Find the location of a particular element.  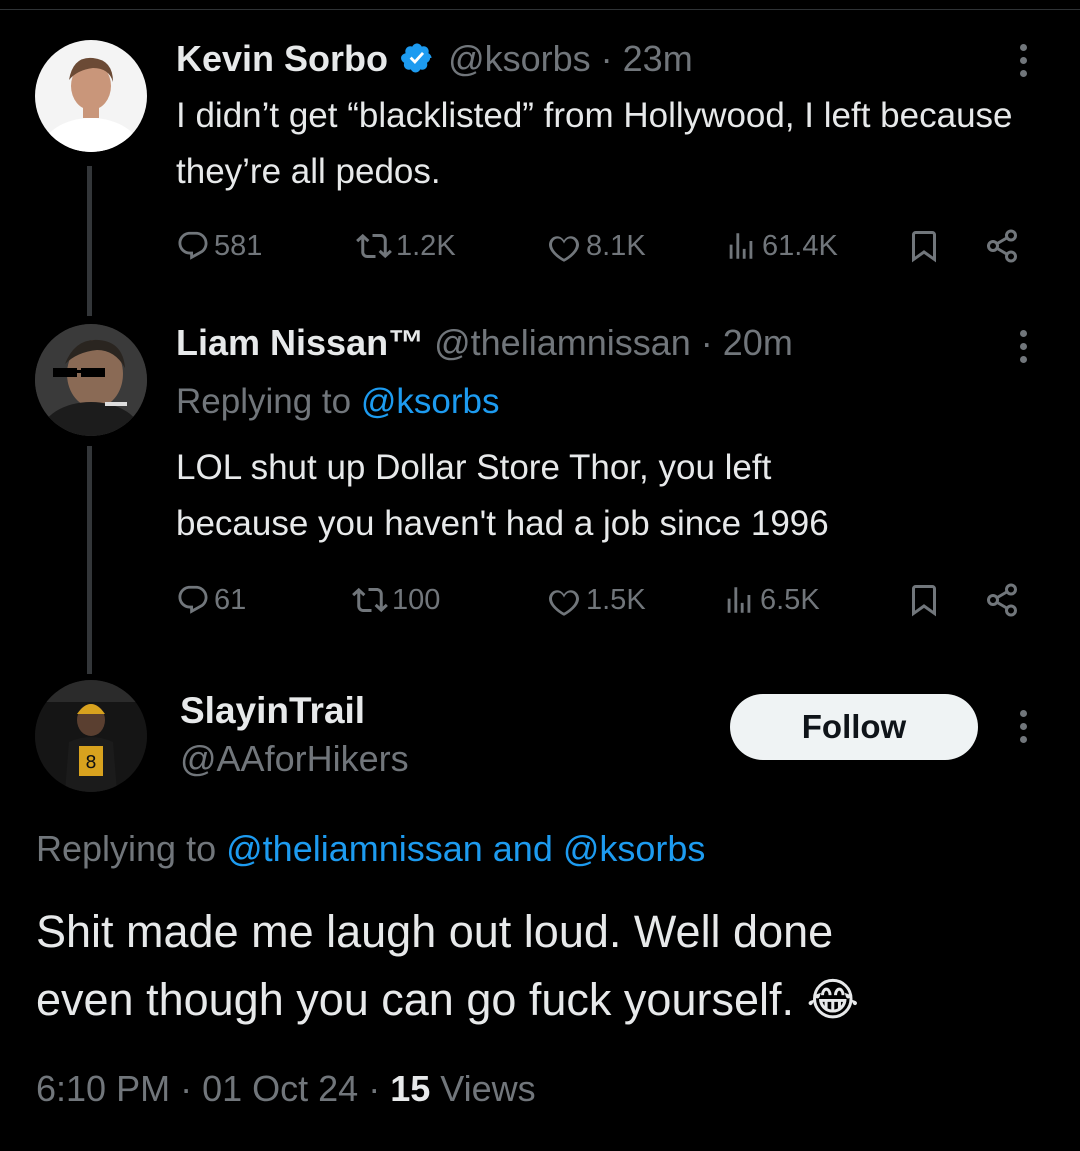

views-count: 61.4K is located at coordinates (800, 245).